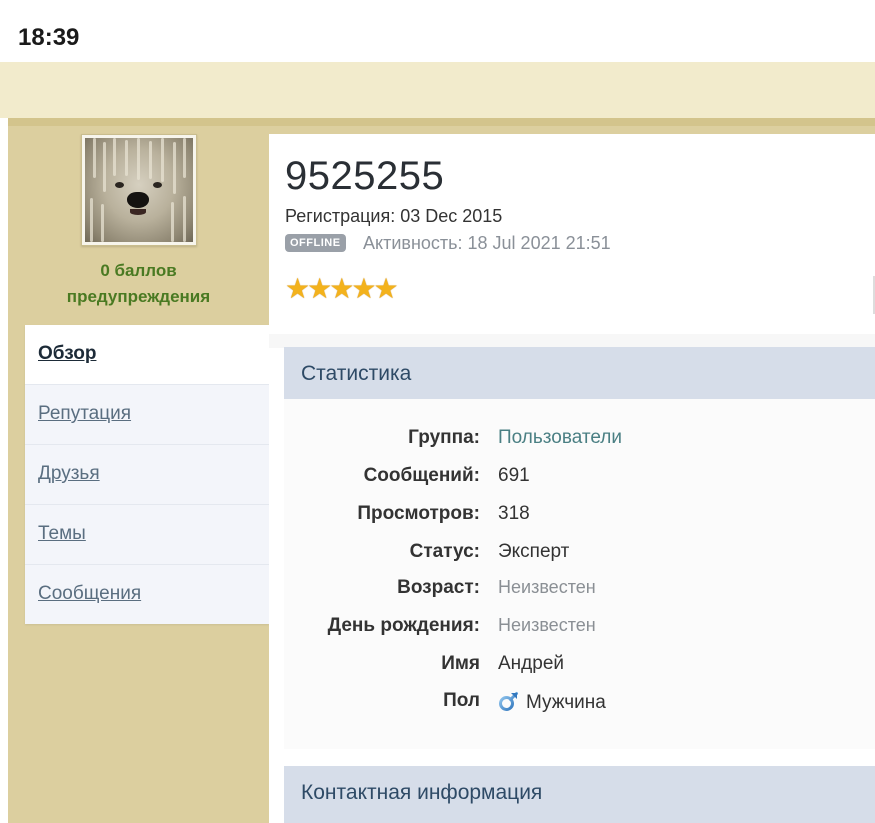  Describe the element at coordinates (147, 355) in the screenshot. I see `nav-item-overview: Обзор` at that location.